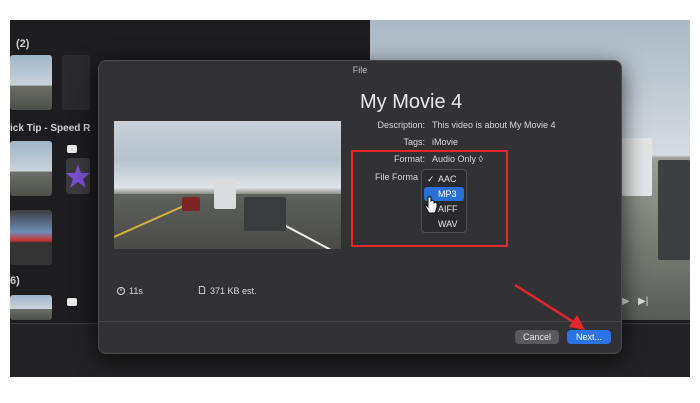 The width and height of the screenshot is (700, 403). I want to click on play-icon: ▶, so click(626, 301).